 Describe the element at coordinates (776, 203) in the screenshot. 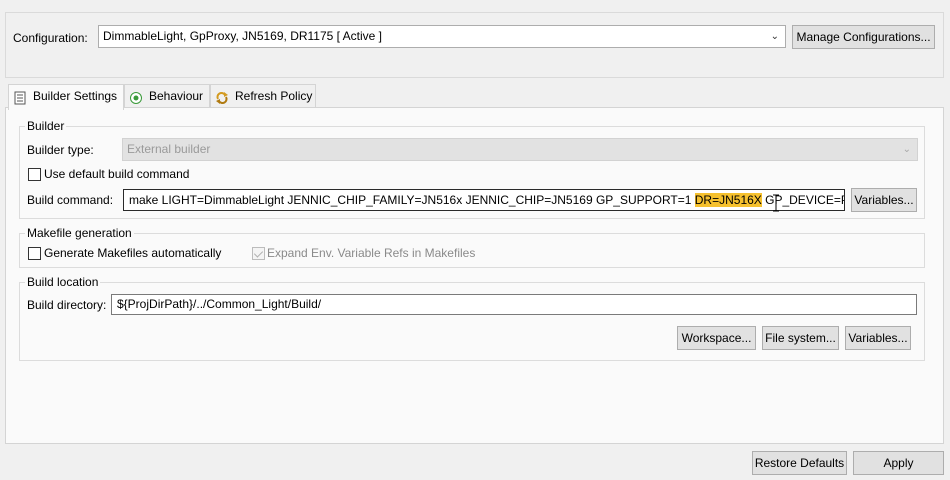

I see `text-cursor-icon` at that location.